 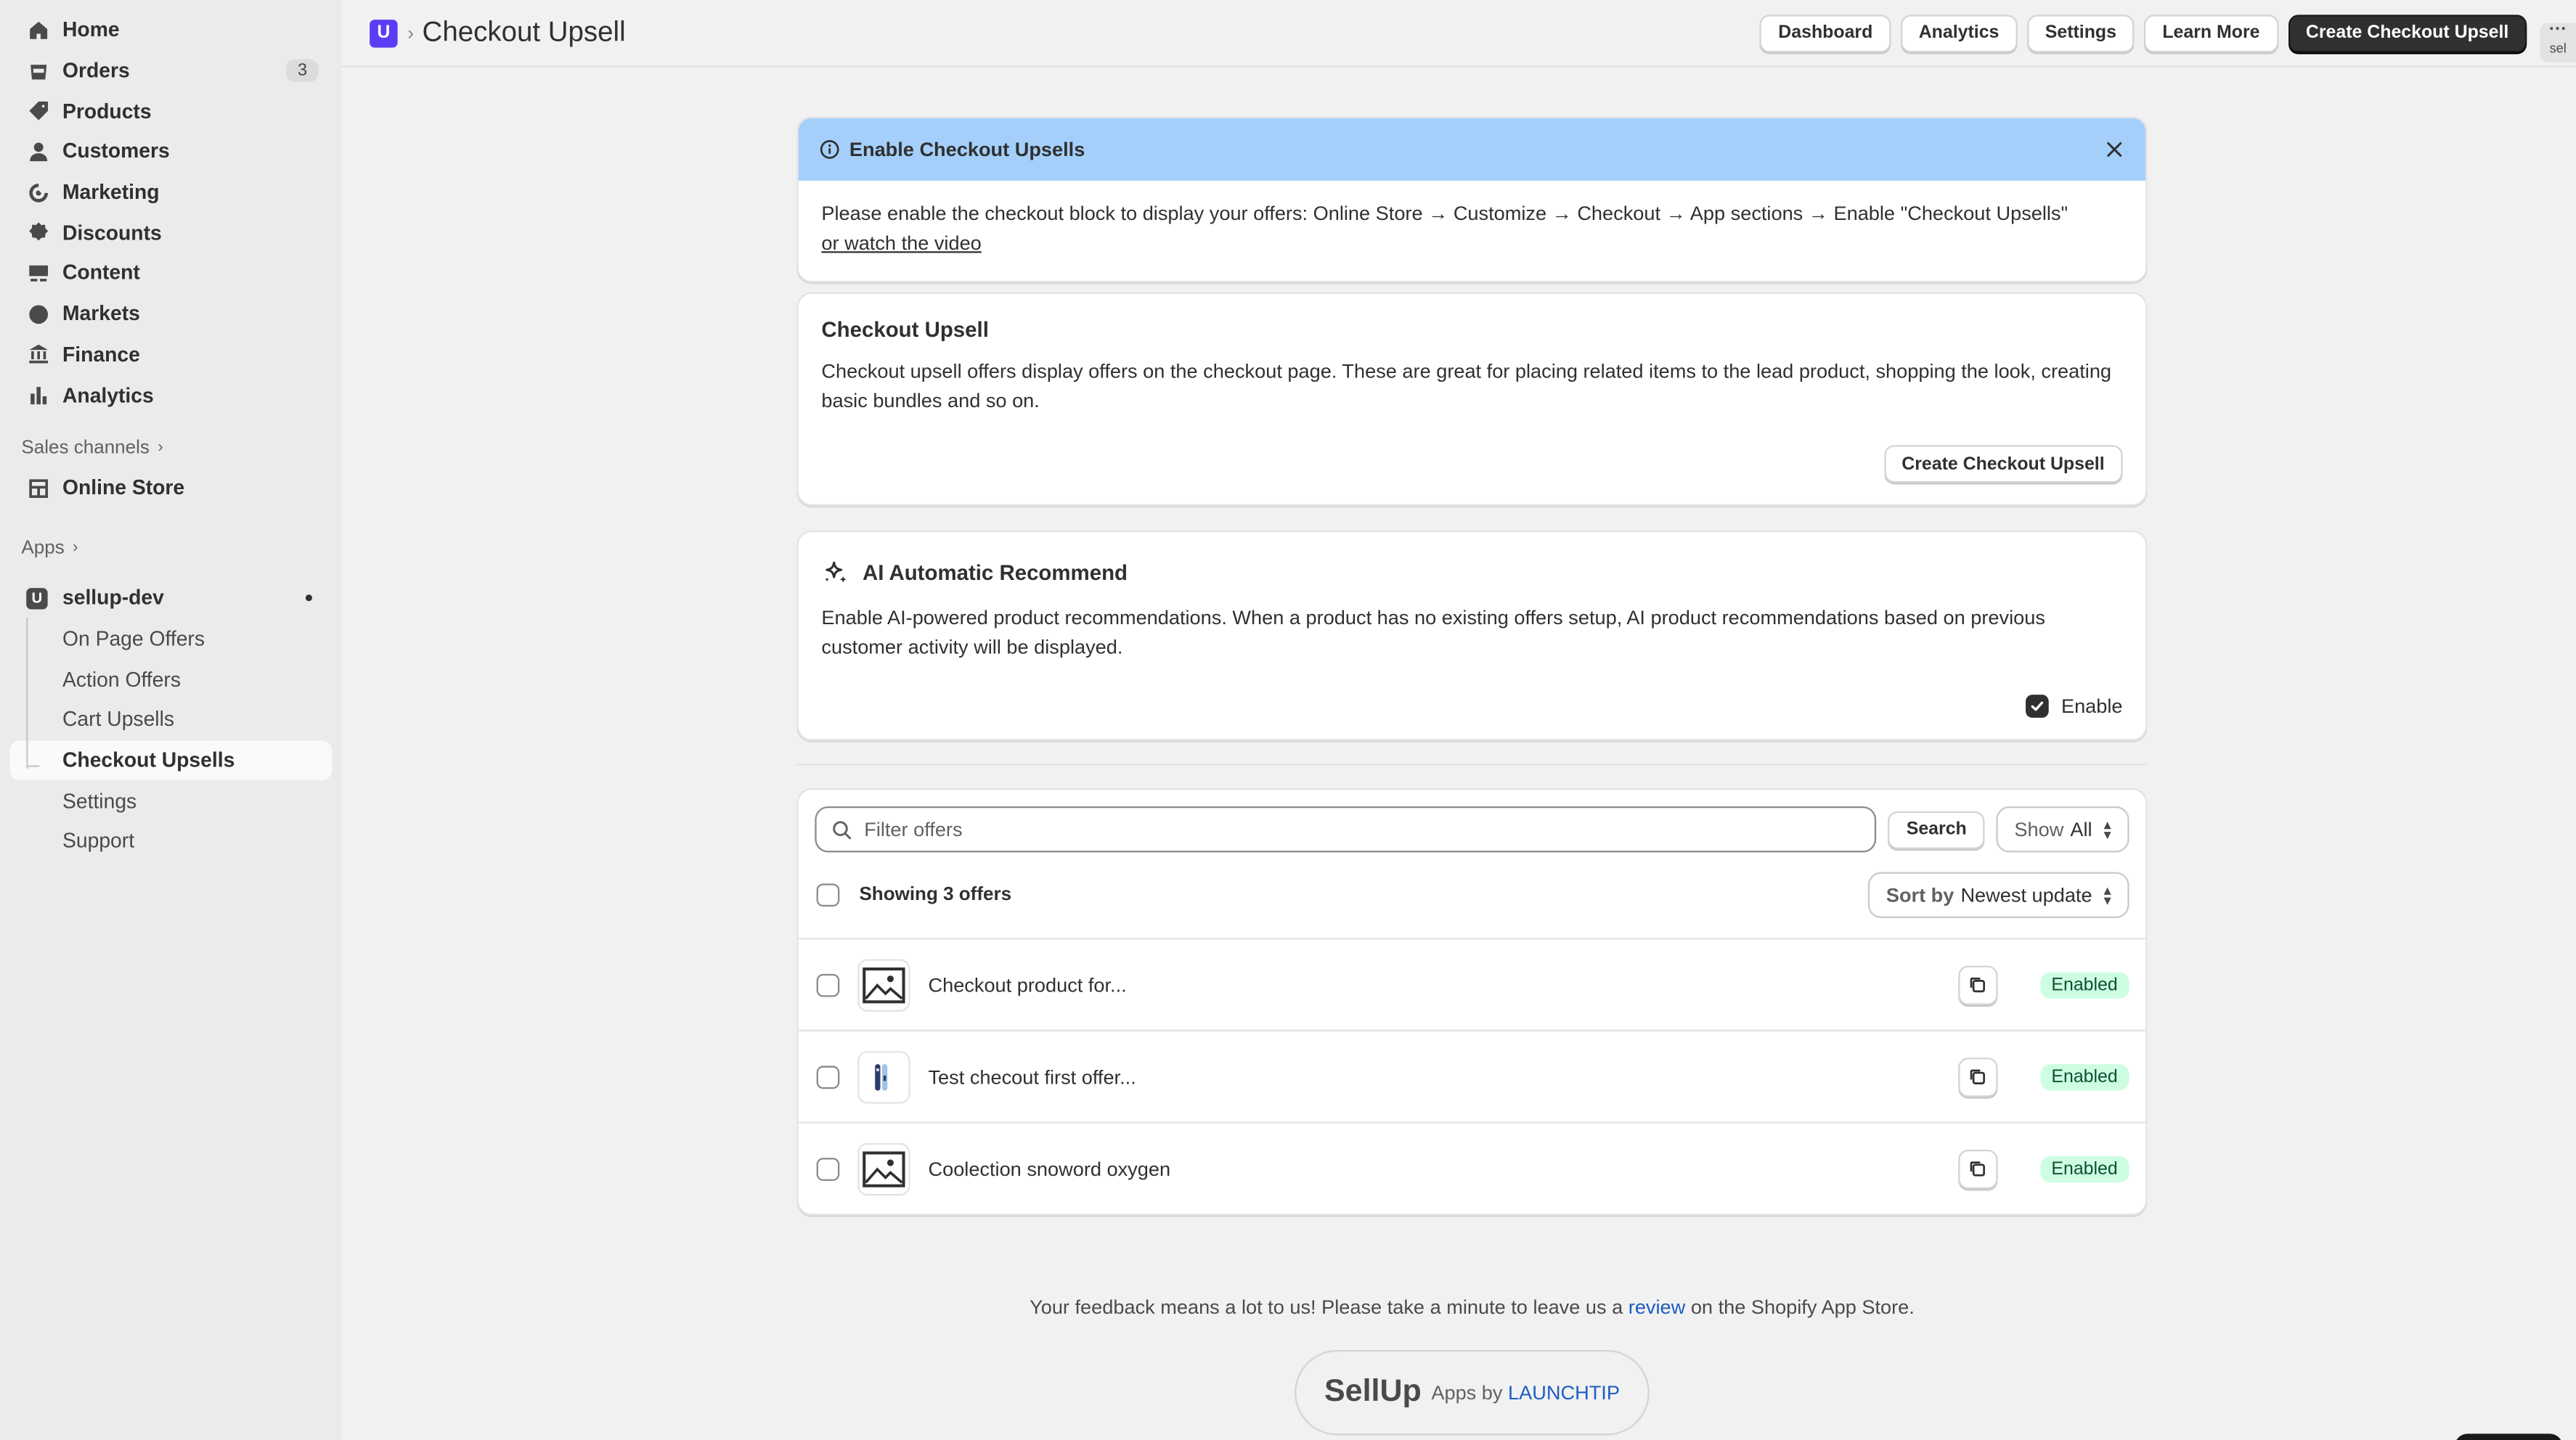 I want to click on orders-icon, so click(x=37, y=71).